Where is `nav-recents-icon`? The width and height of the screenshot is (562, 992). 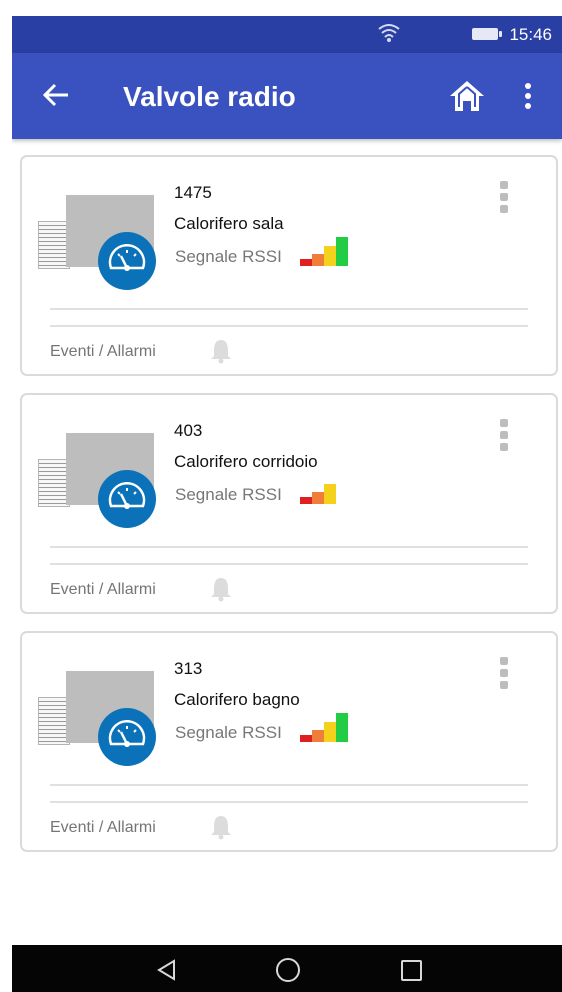
nav-recents-icon is located at coordinates (411, 970).